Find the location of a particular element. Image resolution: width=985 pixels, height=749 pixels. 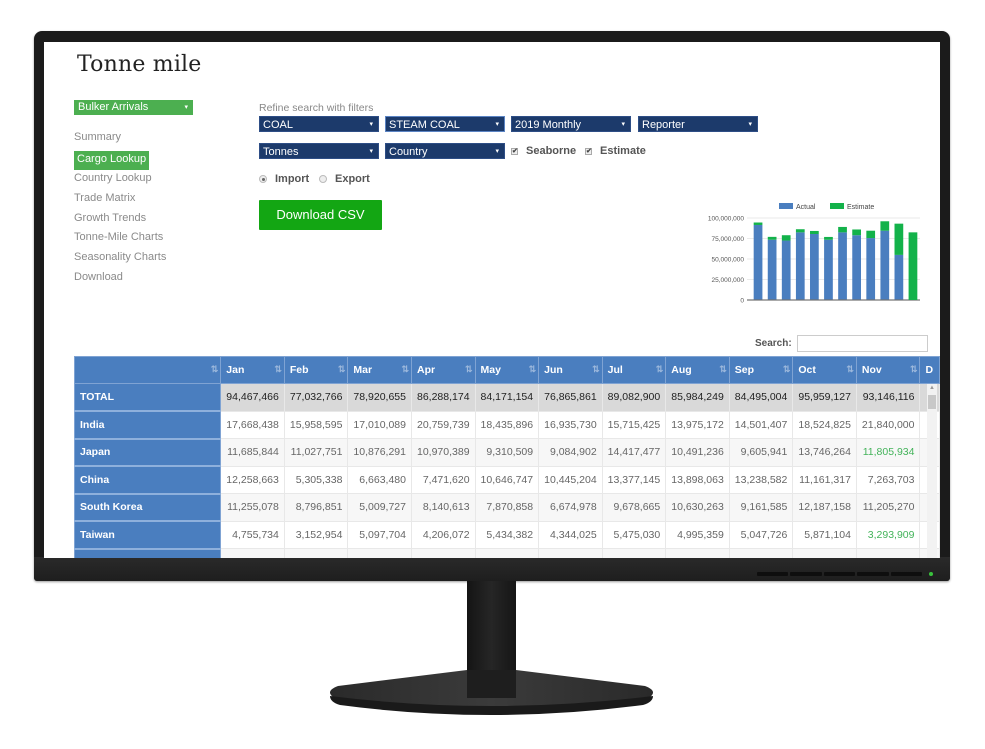

column-header-jun: Jun ⇅ is located at coordinates (570, 370).